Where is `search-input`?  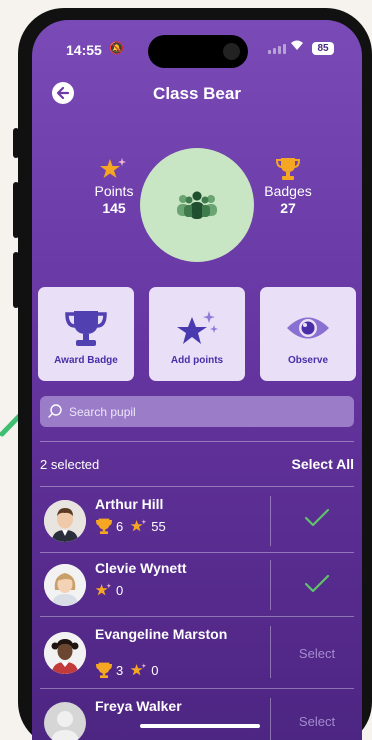
search-input is located at coordinates (199, 411).